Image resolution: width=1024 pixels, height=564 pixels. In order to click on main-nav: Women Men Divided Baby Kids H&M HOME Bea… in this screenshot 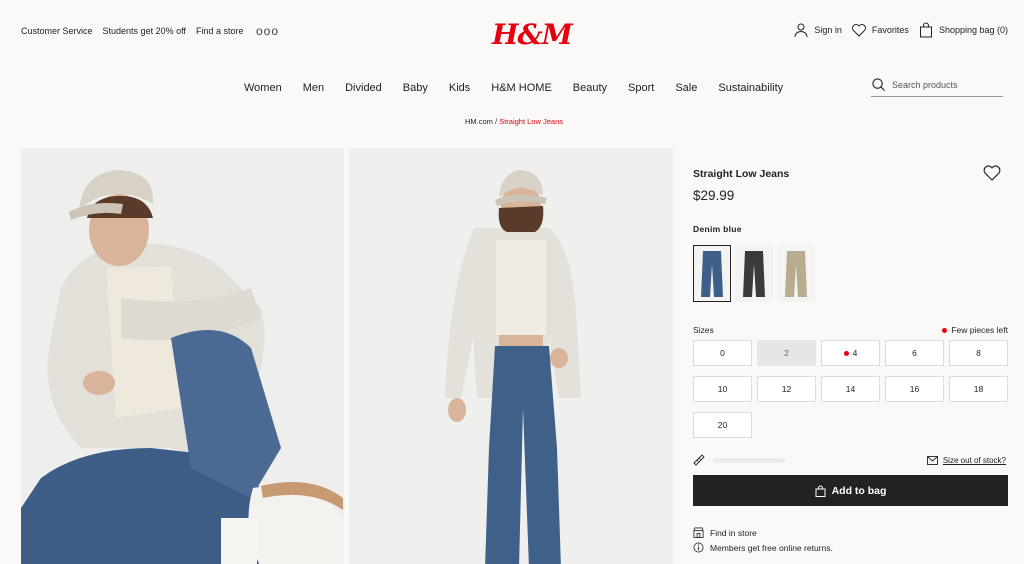, I will do `click(513, 88)`.